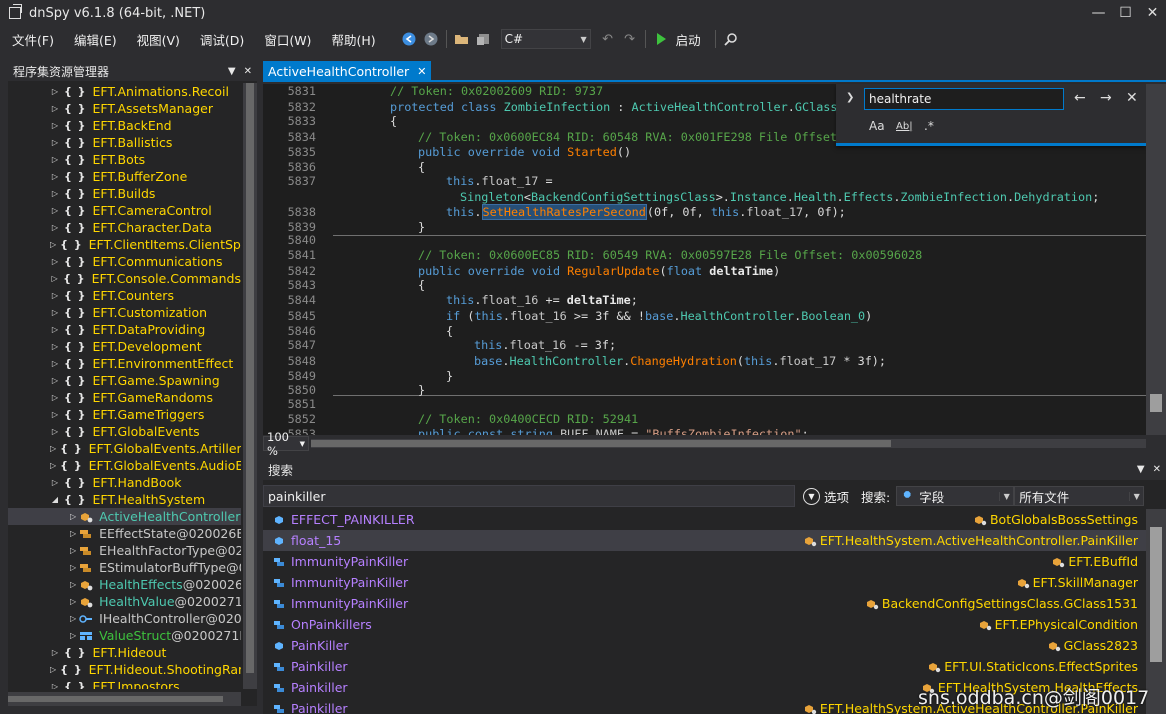 Image resolution: width=1166 pixels, height=714 pixels. What do you see at coordinates (484, 39) in the screenshot?
I see `open-list-icon` at bounding box center [484, 39].